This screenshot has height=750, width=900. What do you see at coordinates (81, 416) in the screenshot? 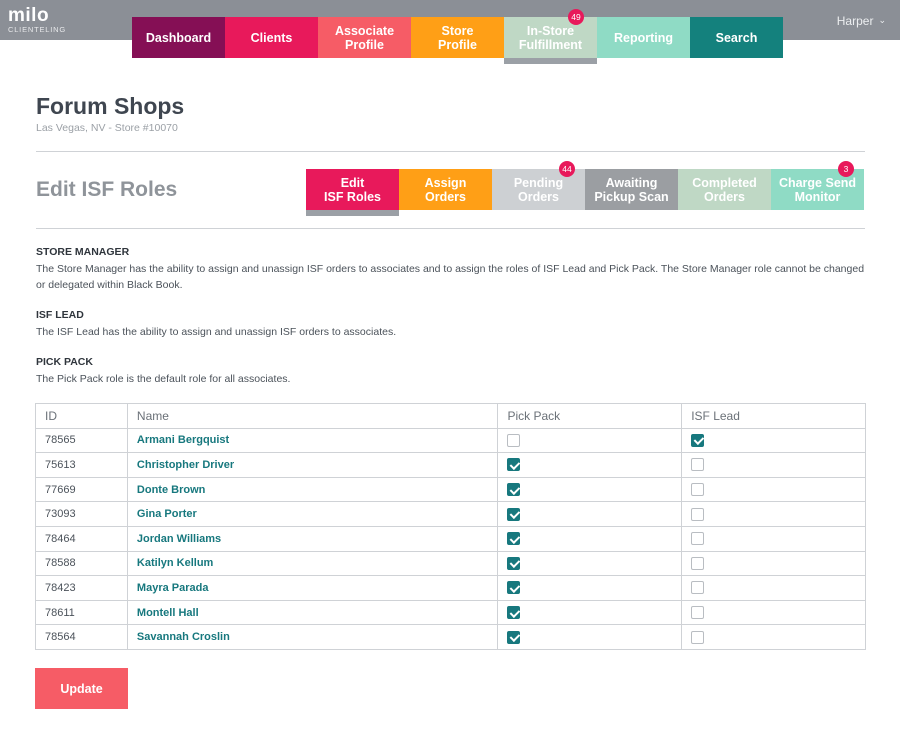
I see `col-header-id: ID` at bounding box center [81, 416].